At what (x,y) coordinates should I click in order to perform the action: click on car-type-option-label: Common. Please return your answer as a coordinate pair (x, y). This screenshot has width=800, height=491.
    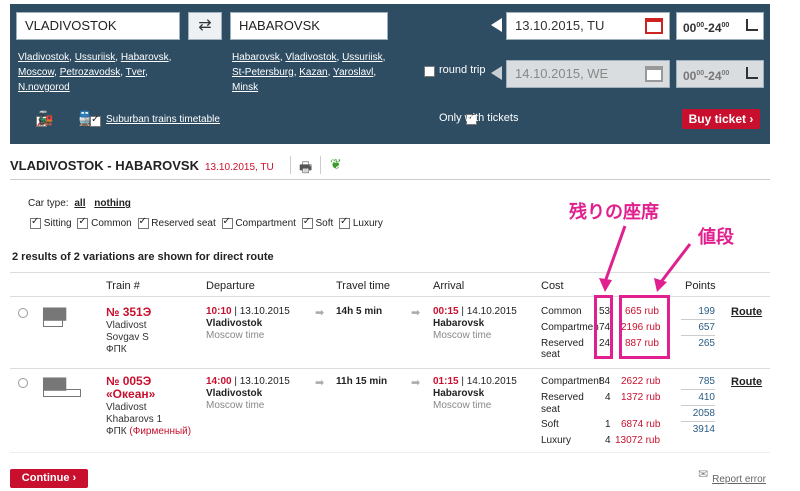
    Looking at the image, I should click on (111, 224).